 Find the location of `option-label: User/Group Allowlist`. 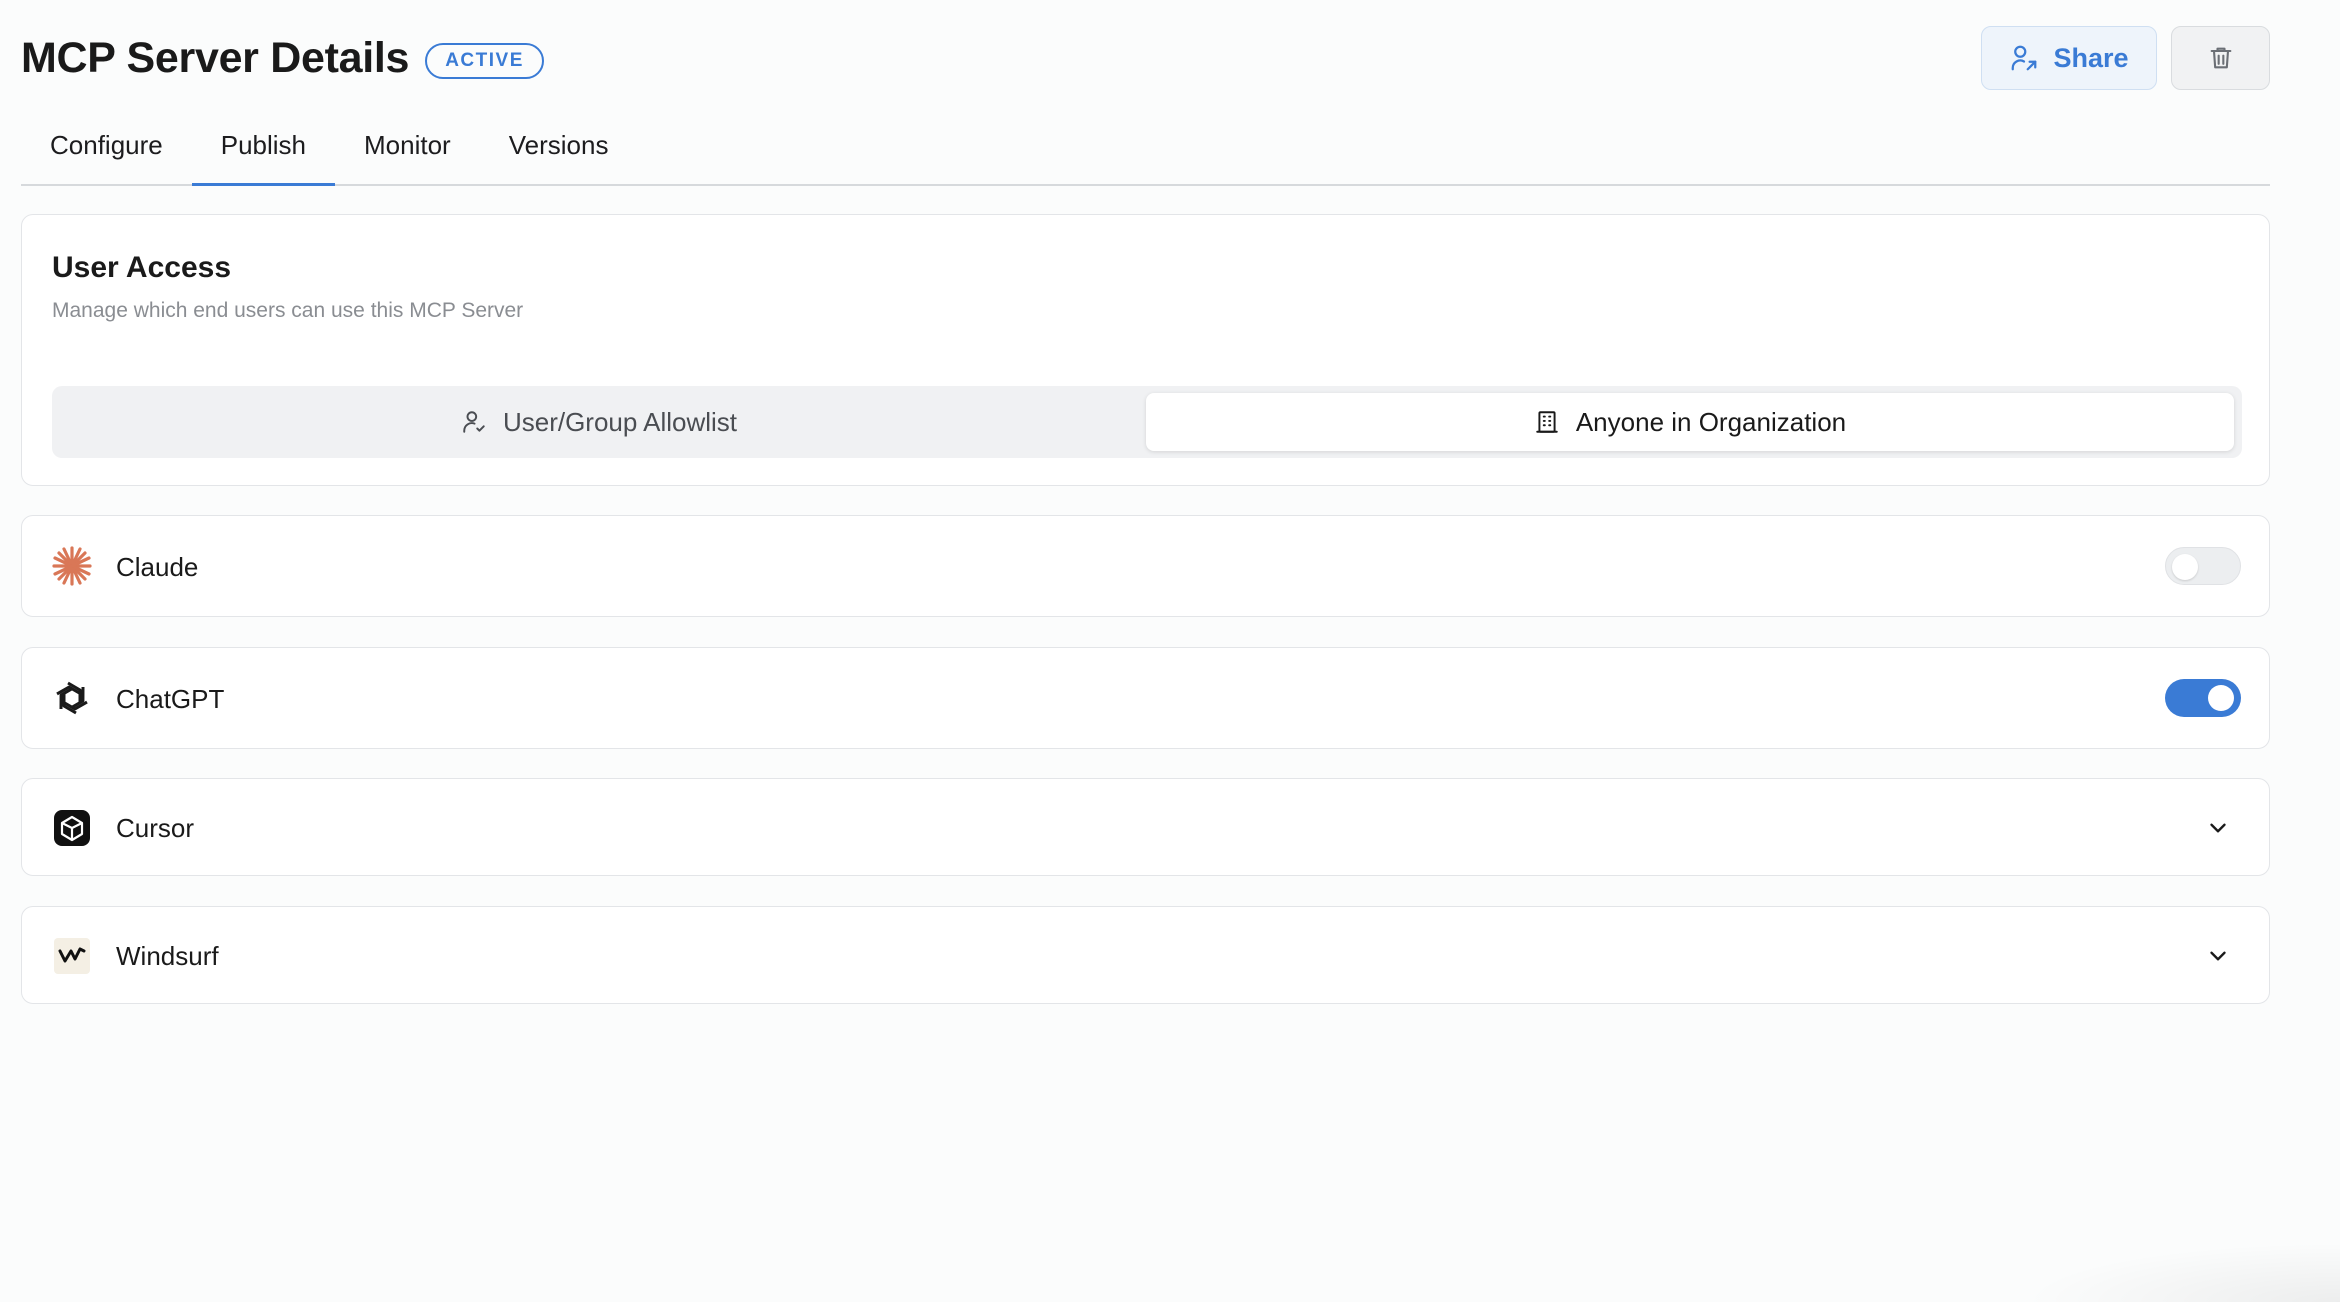

option-label: User/Group Allowlist is located at coordinates (620, 421).